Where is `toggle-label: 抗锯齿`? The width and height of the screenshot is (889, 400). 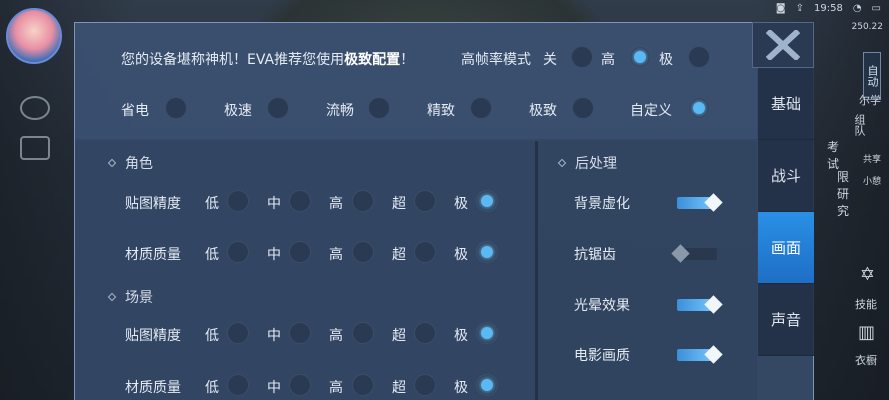
toggle-label: 抗锯齿 is located at coordinates (595, 255).